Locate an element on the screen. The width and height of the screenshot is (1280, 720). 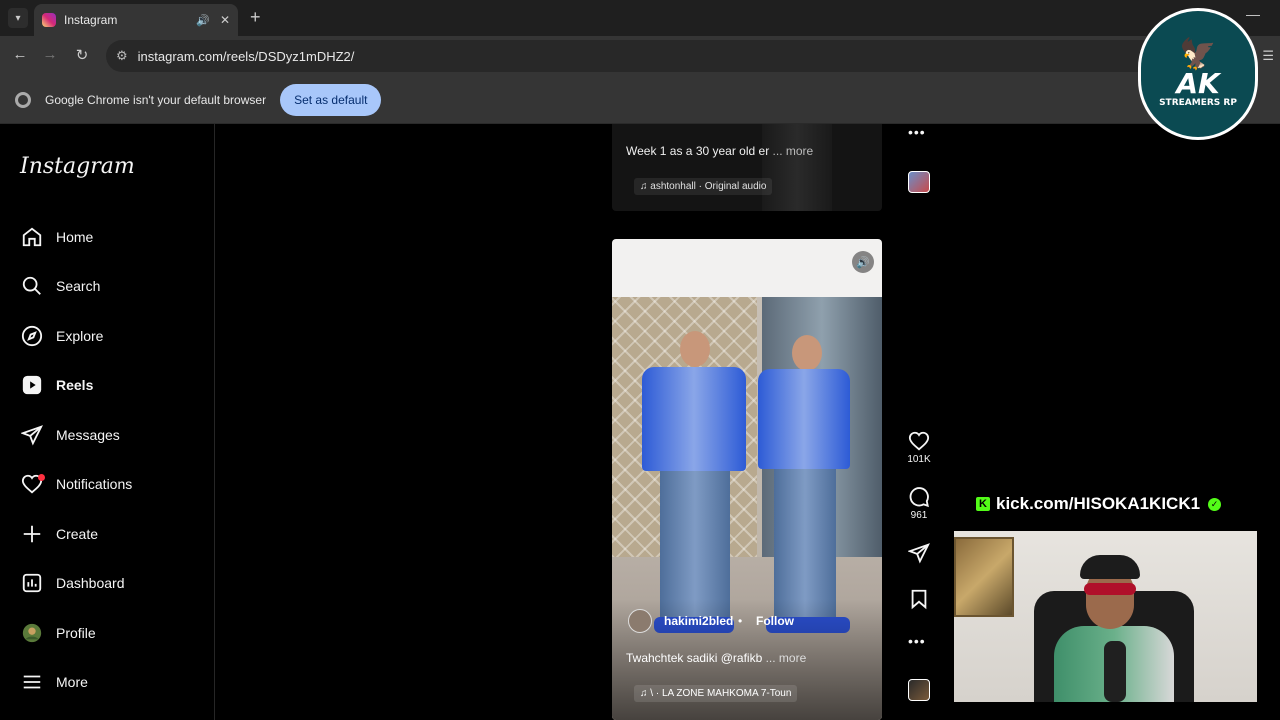
microphone is located at coordinates (1115, 671).